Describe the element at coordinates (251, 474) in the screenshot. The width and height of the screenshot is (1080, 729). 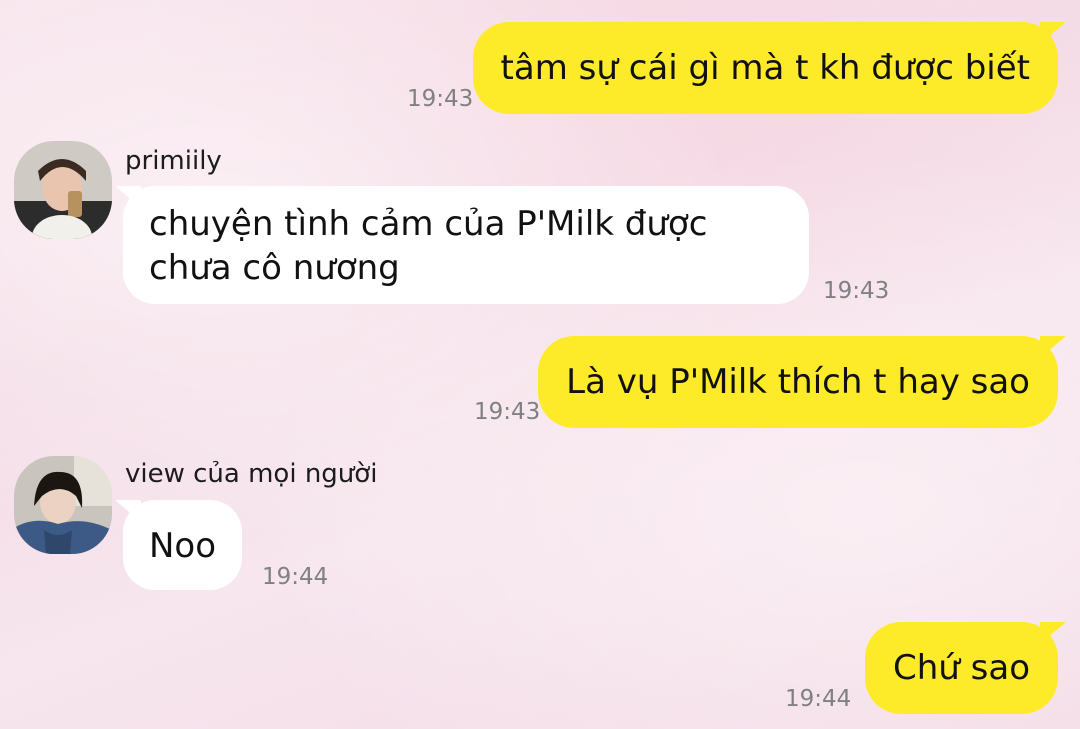
I see `sender-name: view của mọi người` at that location.